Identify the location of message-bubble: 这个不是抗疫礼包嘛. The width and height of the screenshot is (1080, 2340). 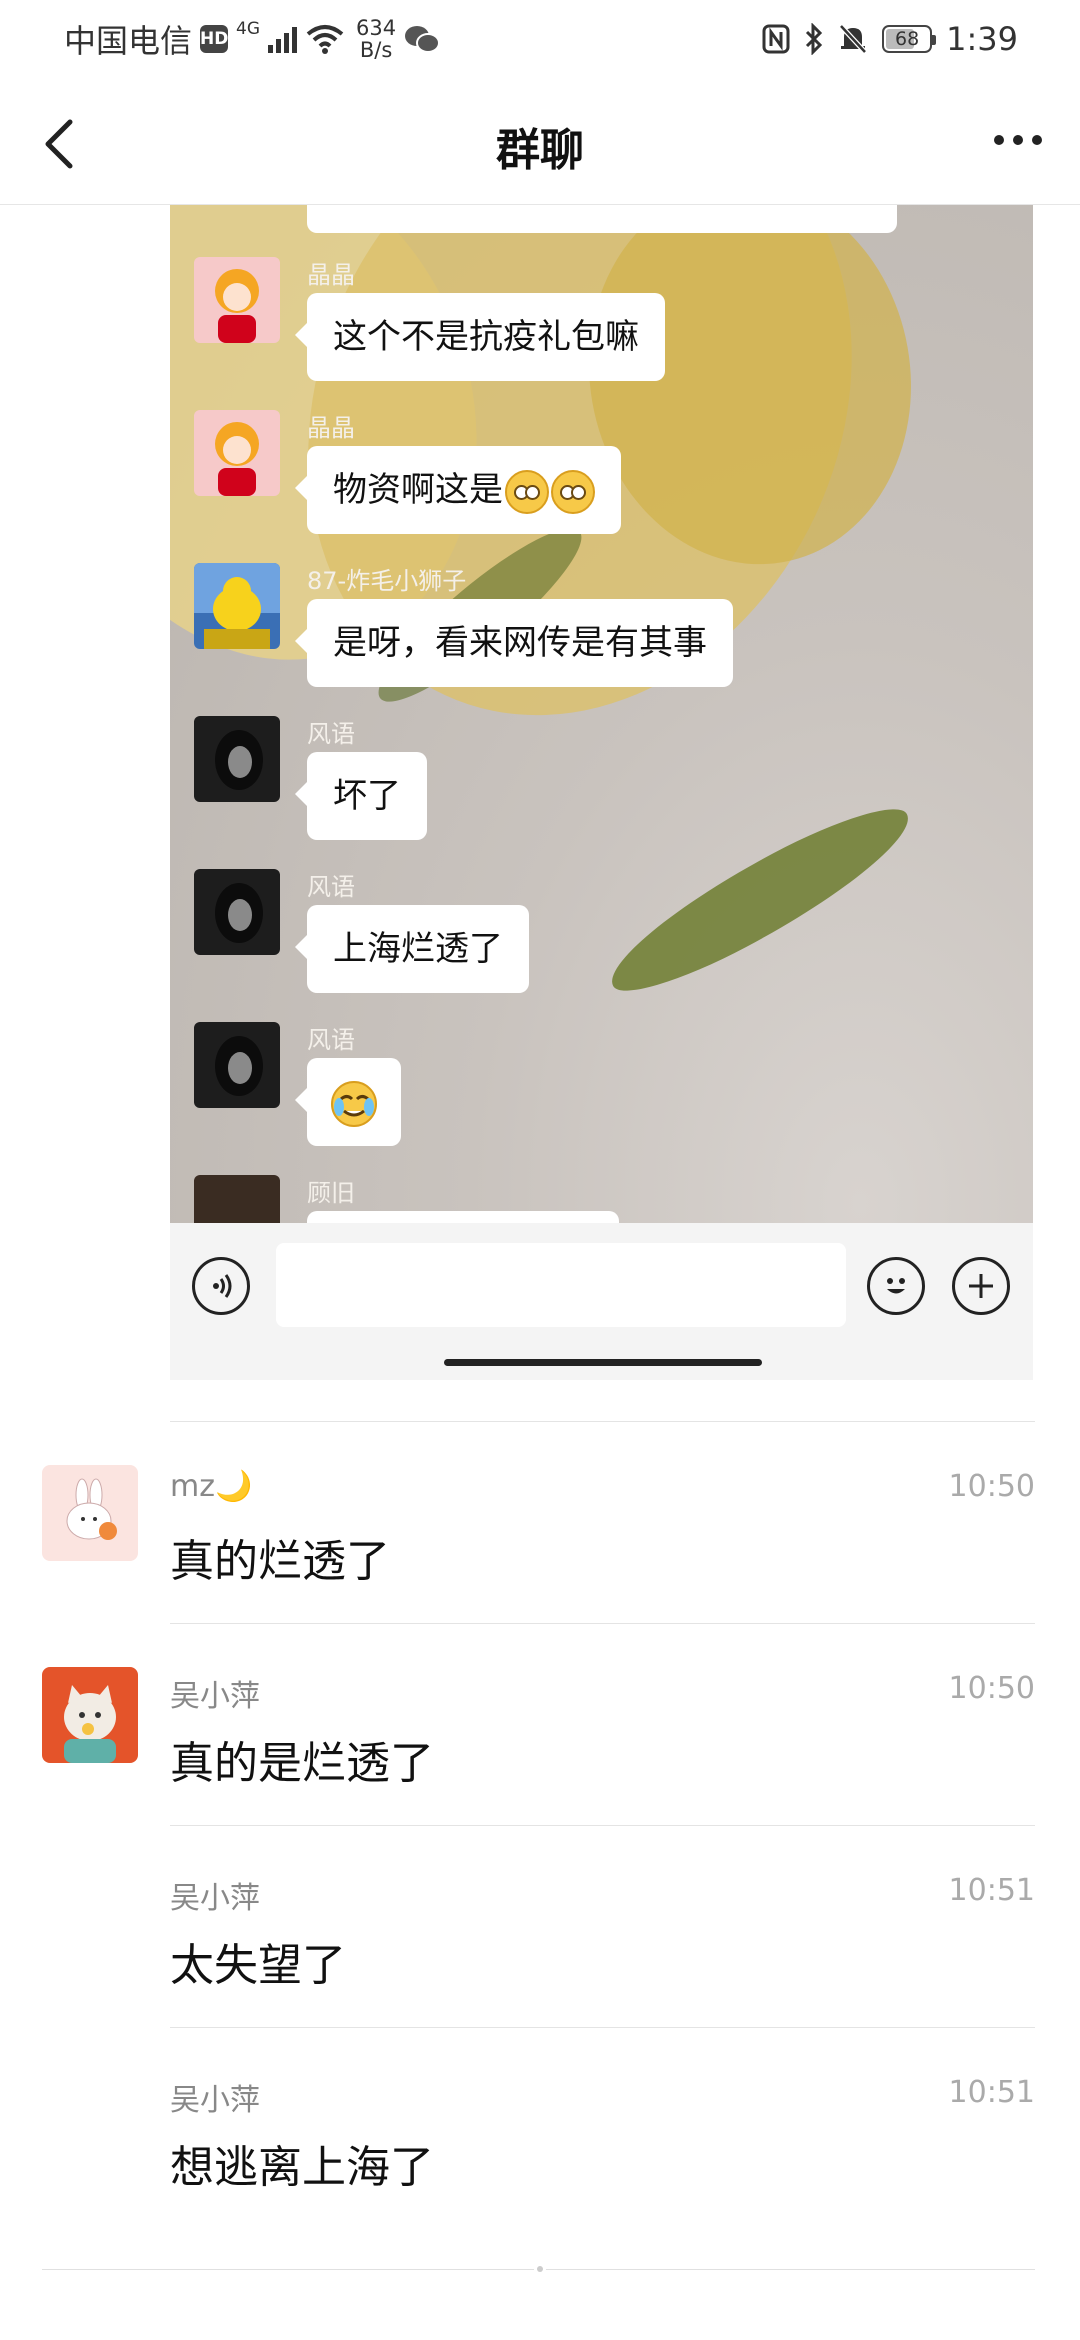
(480, 337).